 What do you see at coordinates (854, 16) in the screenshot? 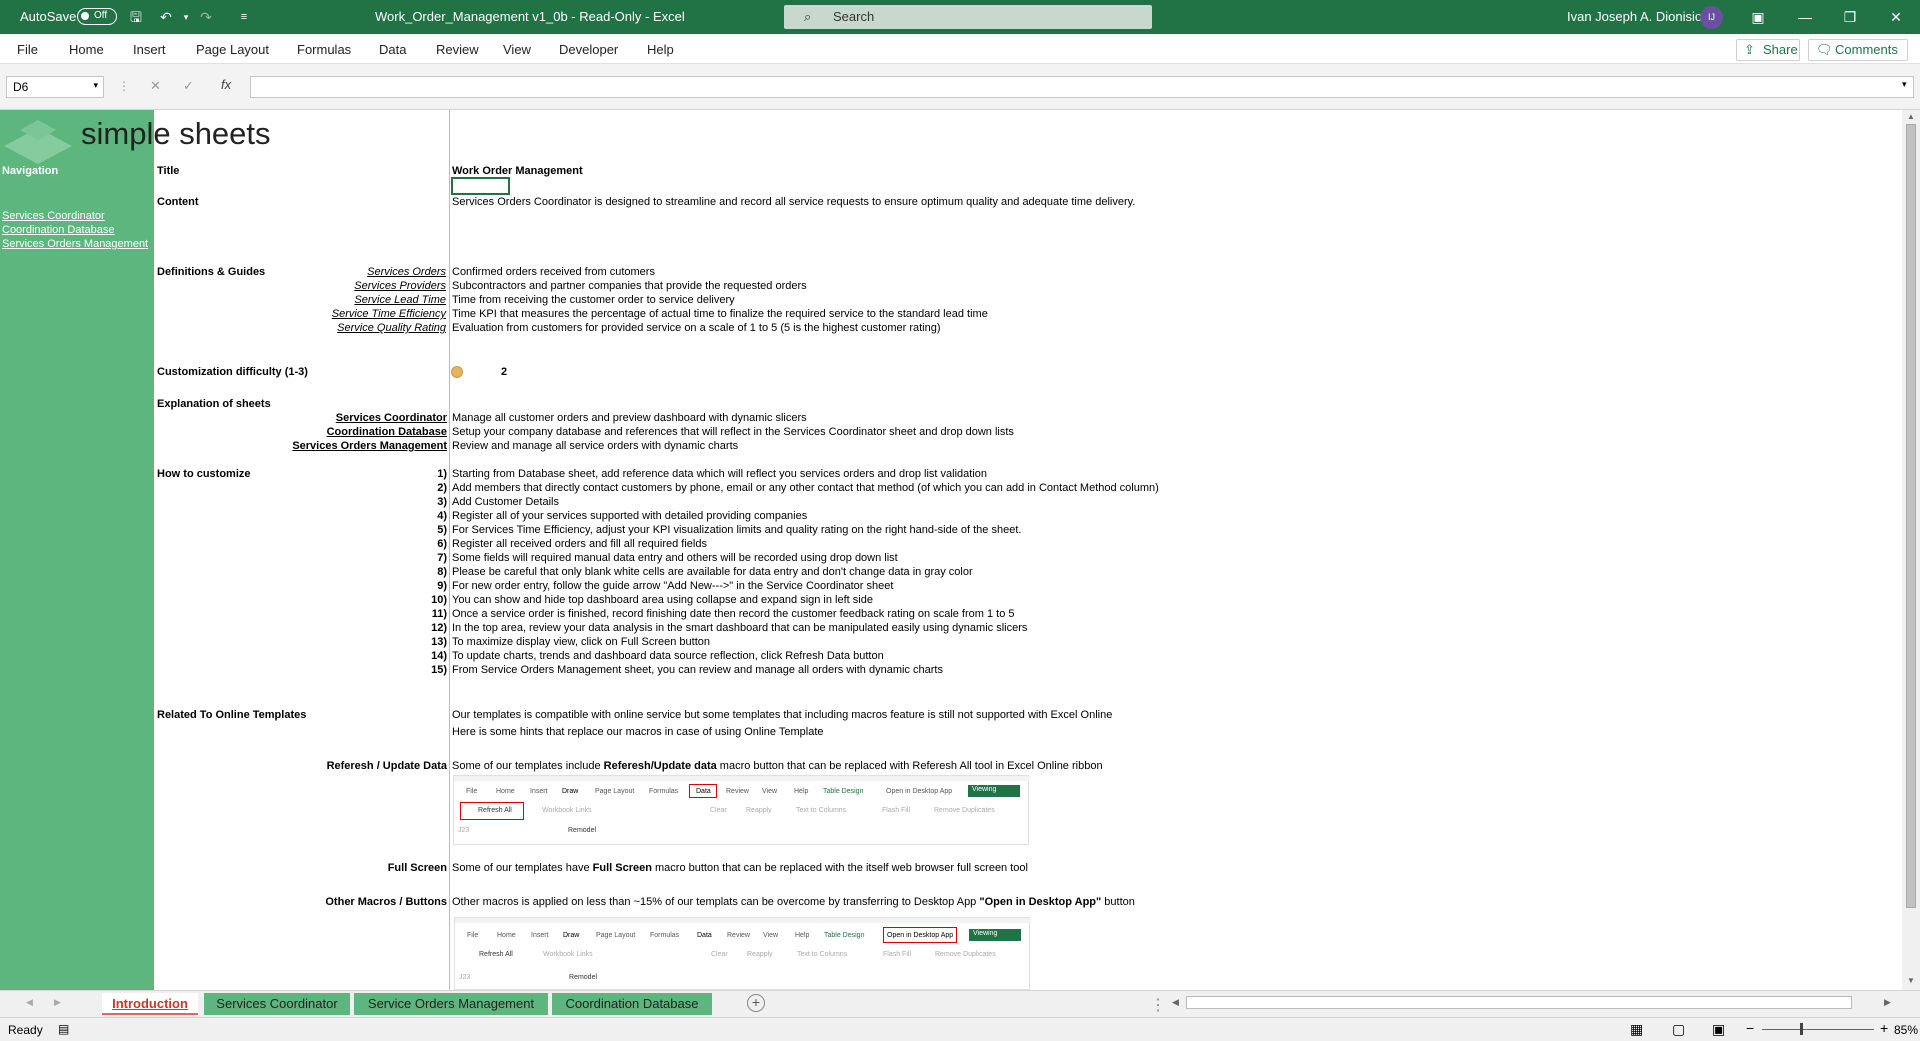
I see `search-placeholder: Search` at bounding box center [854, 16].